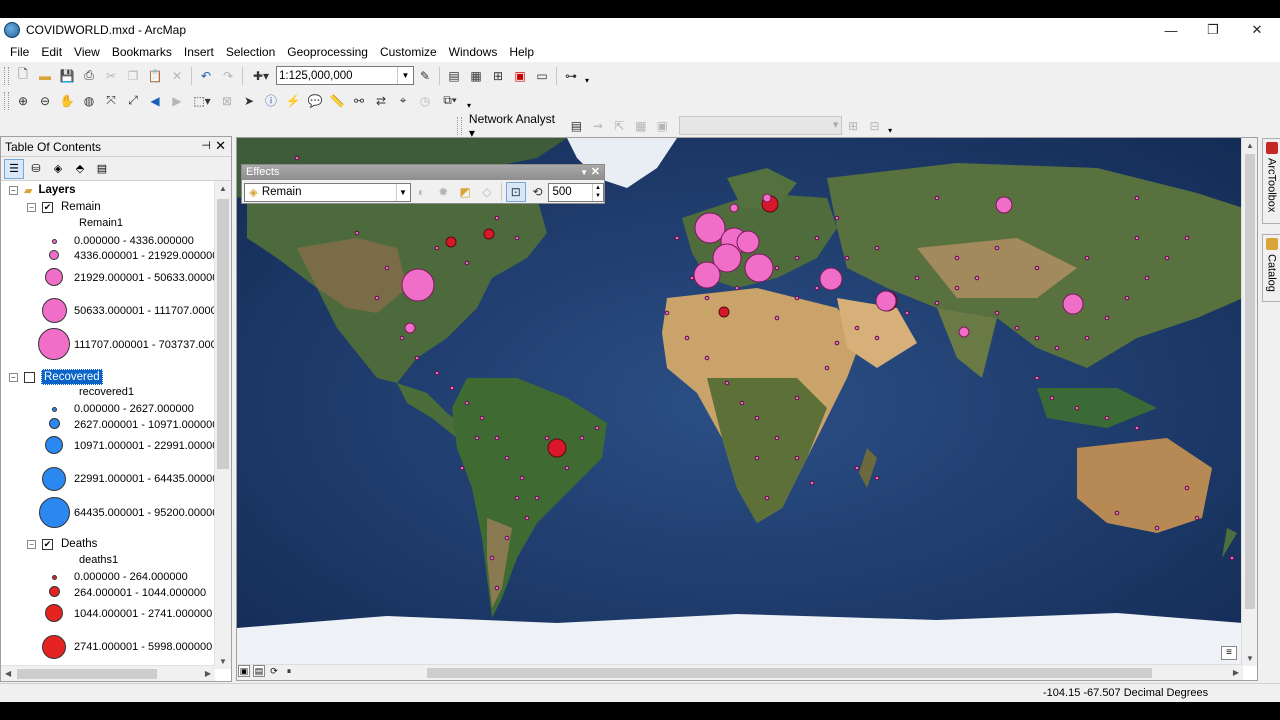  What do you see at coordinates (571, 76) in the screenshot?
I see `model-builder-icon: ⊶` at bounding box center [571, 76].